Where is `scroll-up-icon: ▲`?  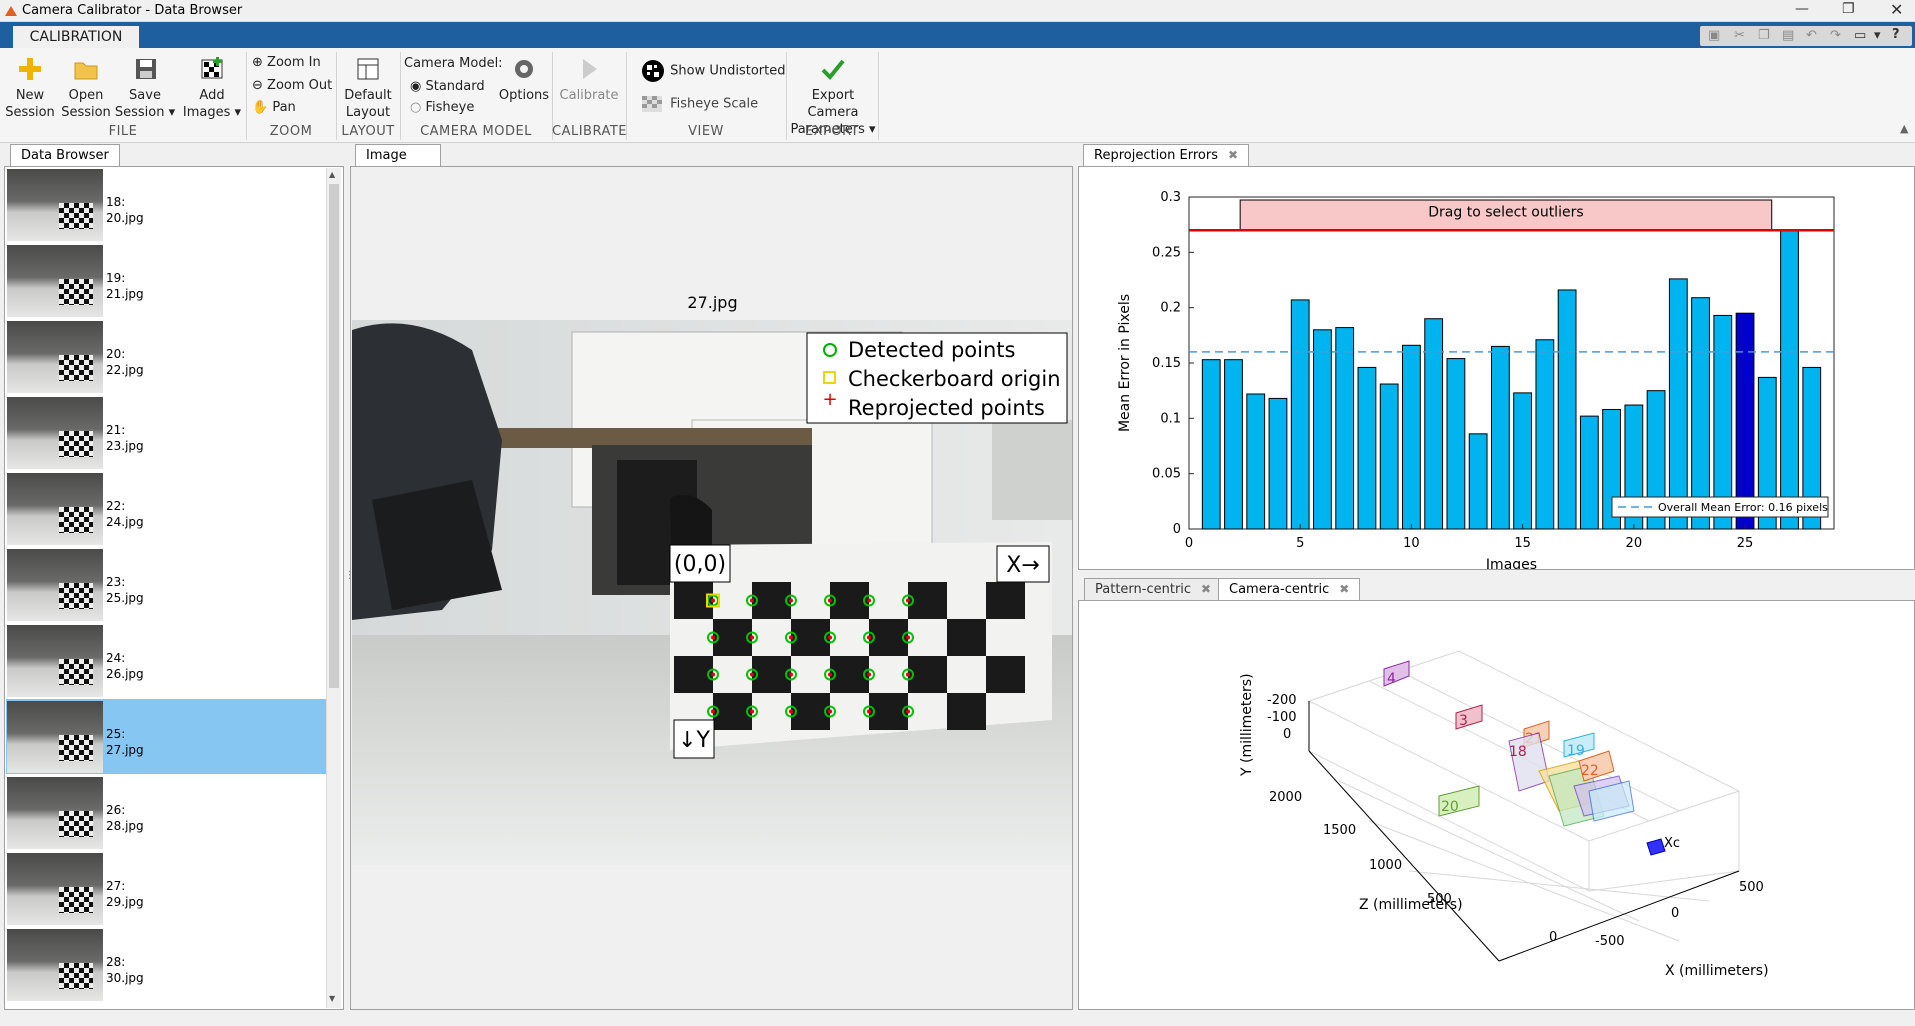
scroll-up-icon: ▲ is located at coordinates (332, 174).